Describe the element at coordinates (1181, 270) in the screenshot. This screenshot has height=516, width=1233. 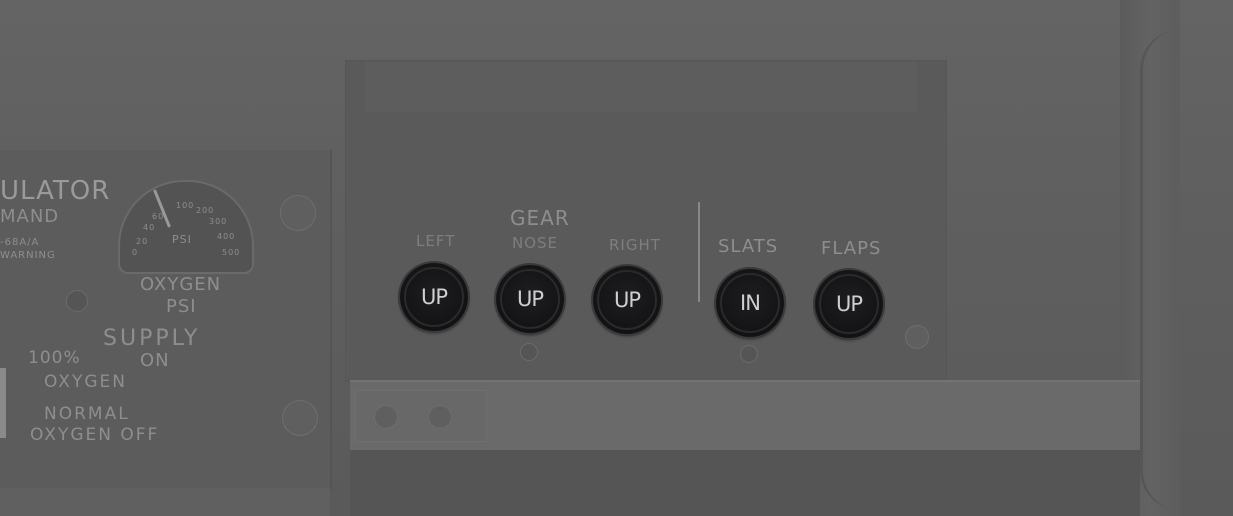
I see `canopy-frame-curve` at that location.